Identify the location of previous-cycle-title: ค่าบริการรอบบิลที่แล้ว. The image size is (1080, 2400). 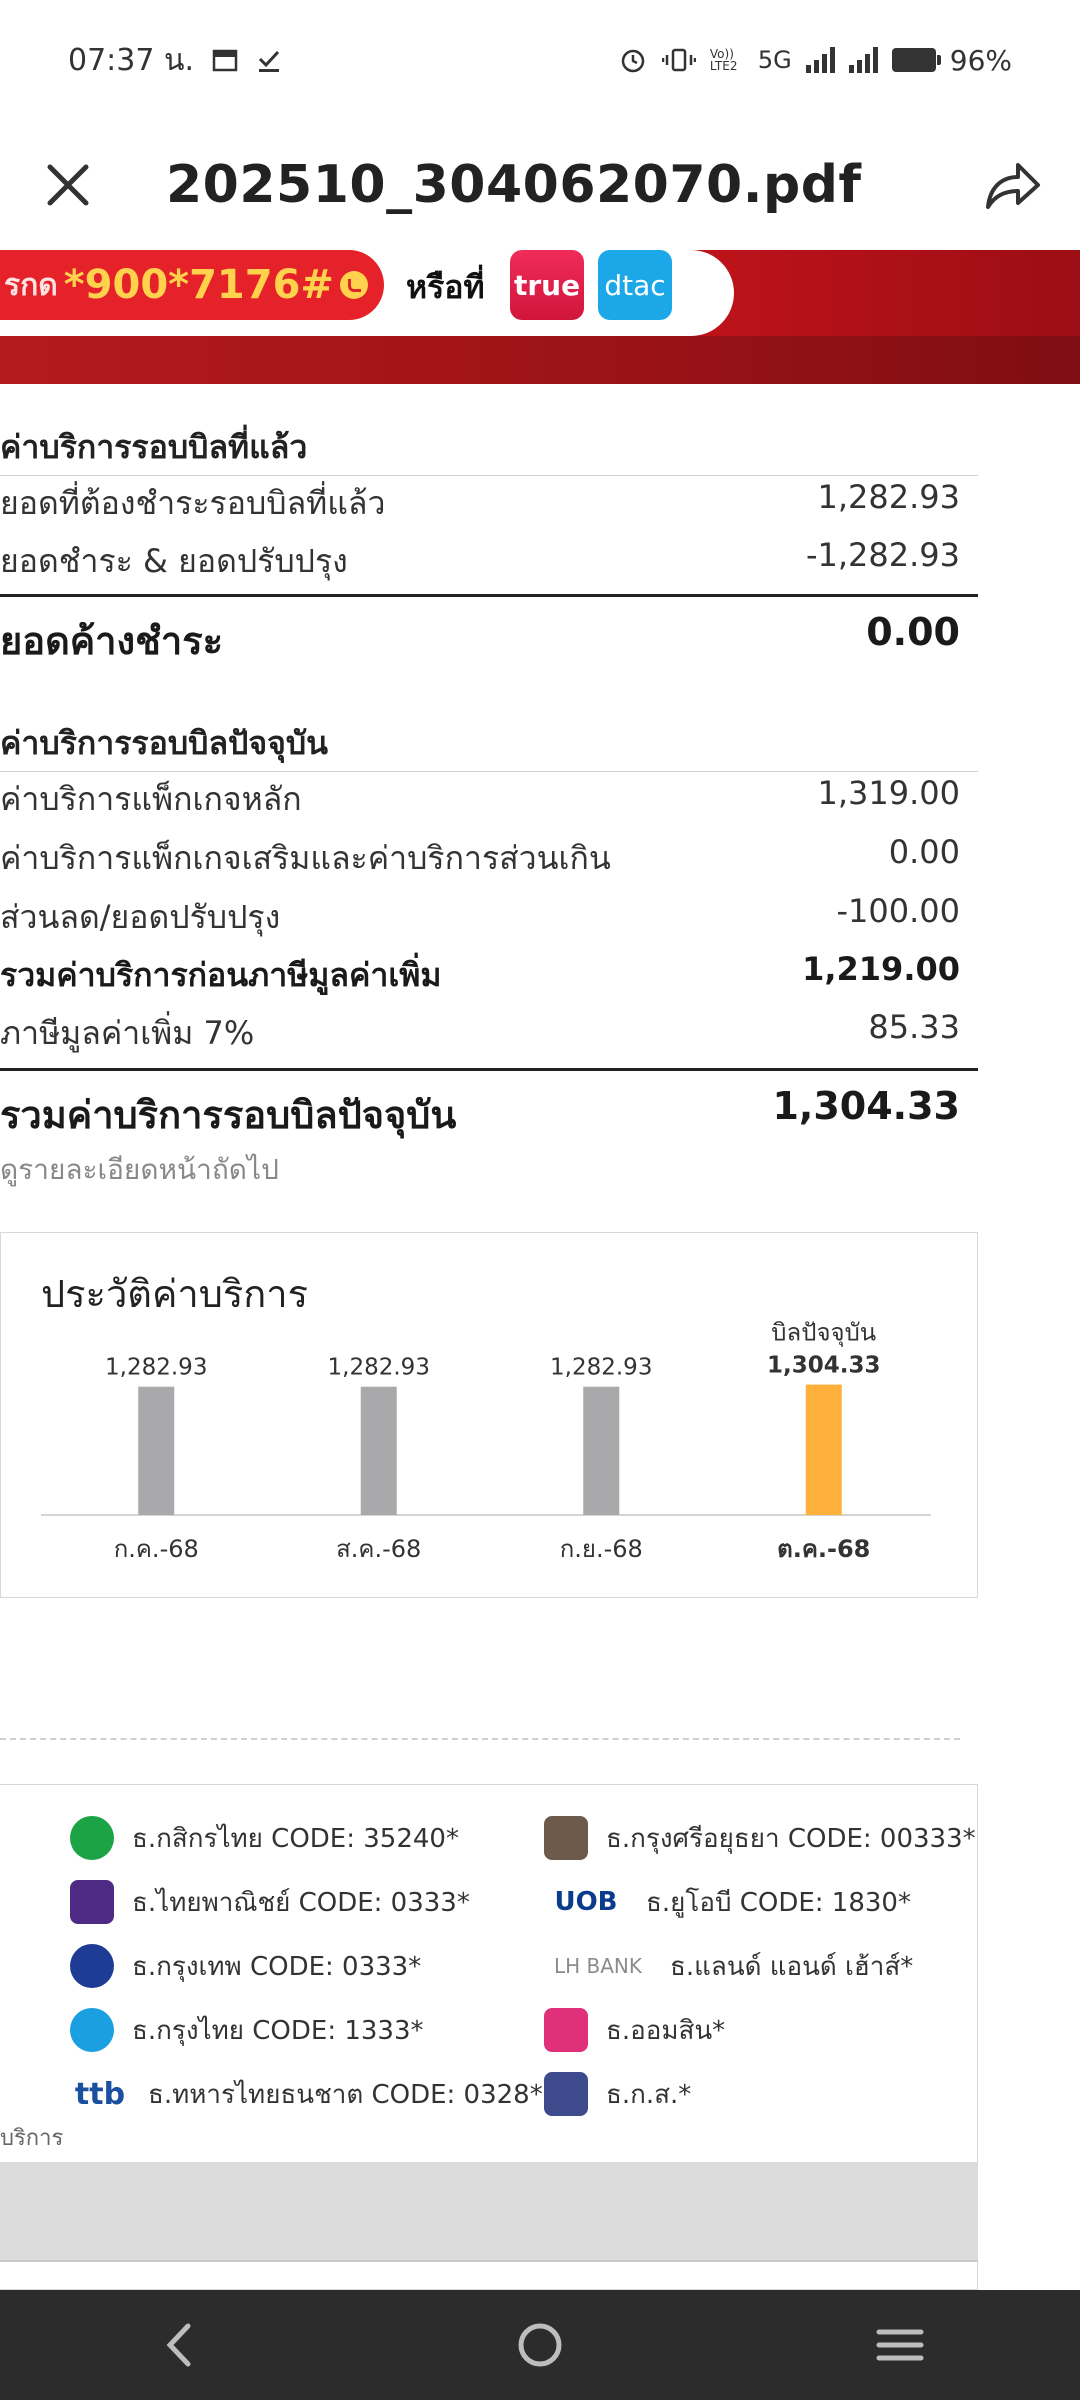
(489, 449).